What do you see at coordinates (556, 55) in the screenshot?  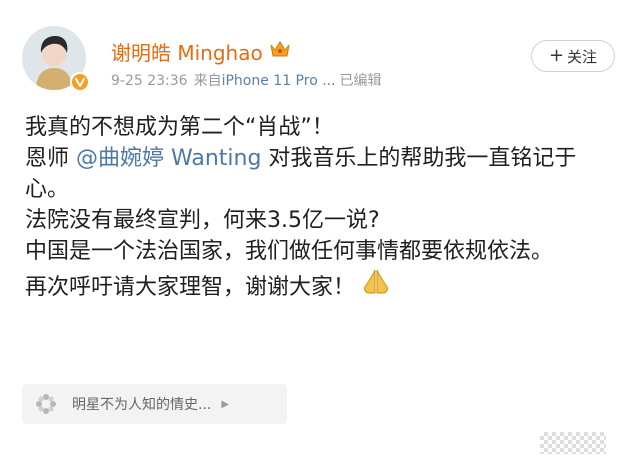 I see `plus-icon: +` at bounding box center [556, 55].